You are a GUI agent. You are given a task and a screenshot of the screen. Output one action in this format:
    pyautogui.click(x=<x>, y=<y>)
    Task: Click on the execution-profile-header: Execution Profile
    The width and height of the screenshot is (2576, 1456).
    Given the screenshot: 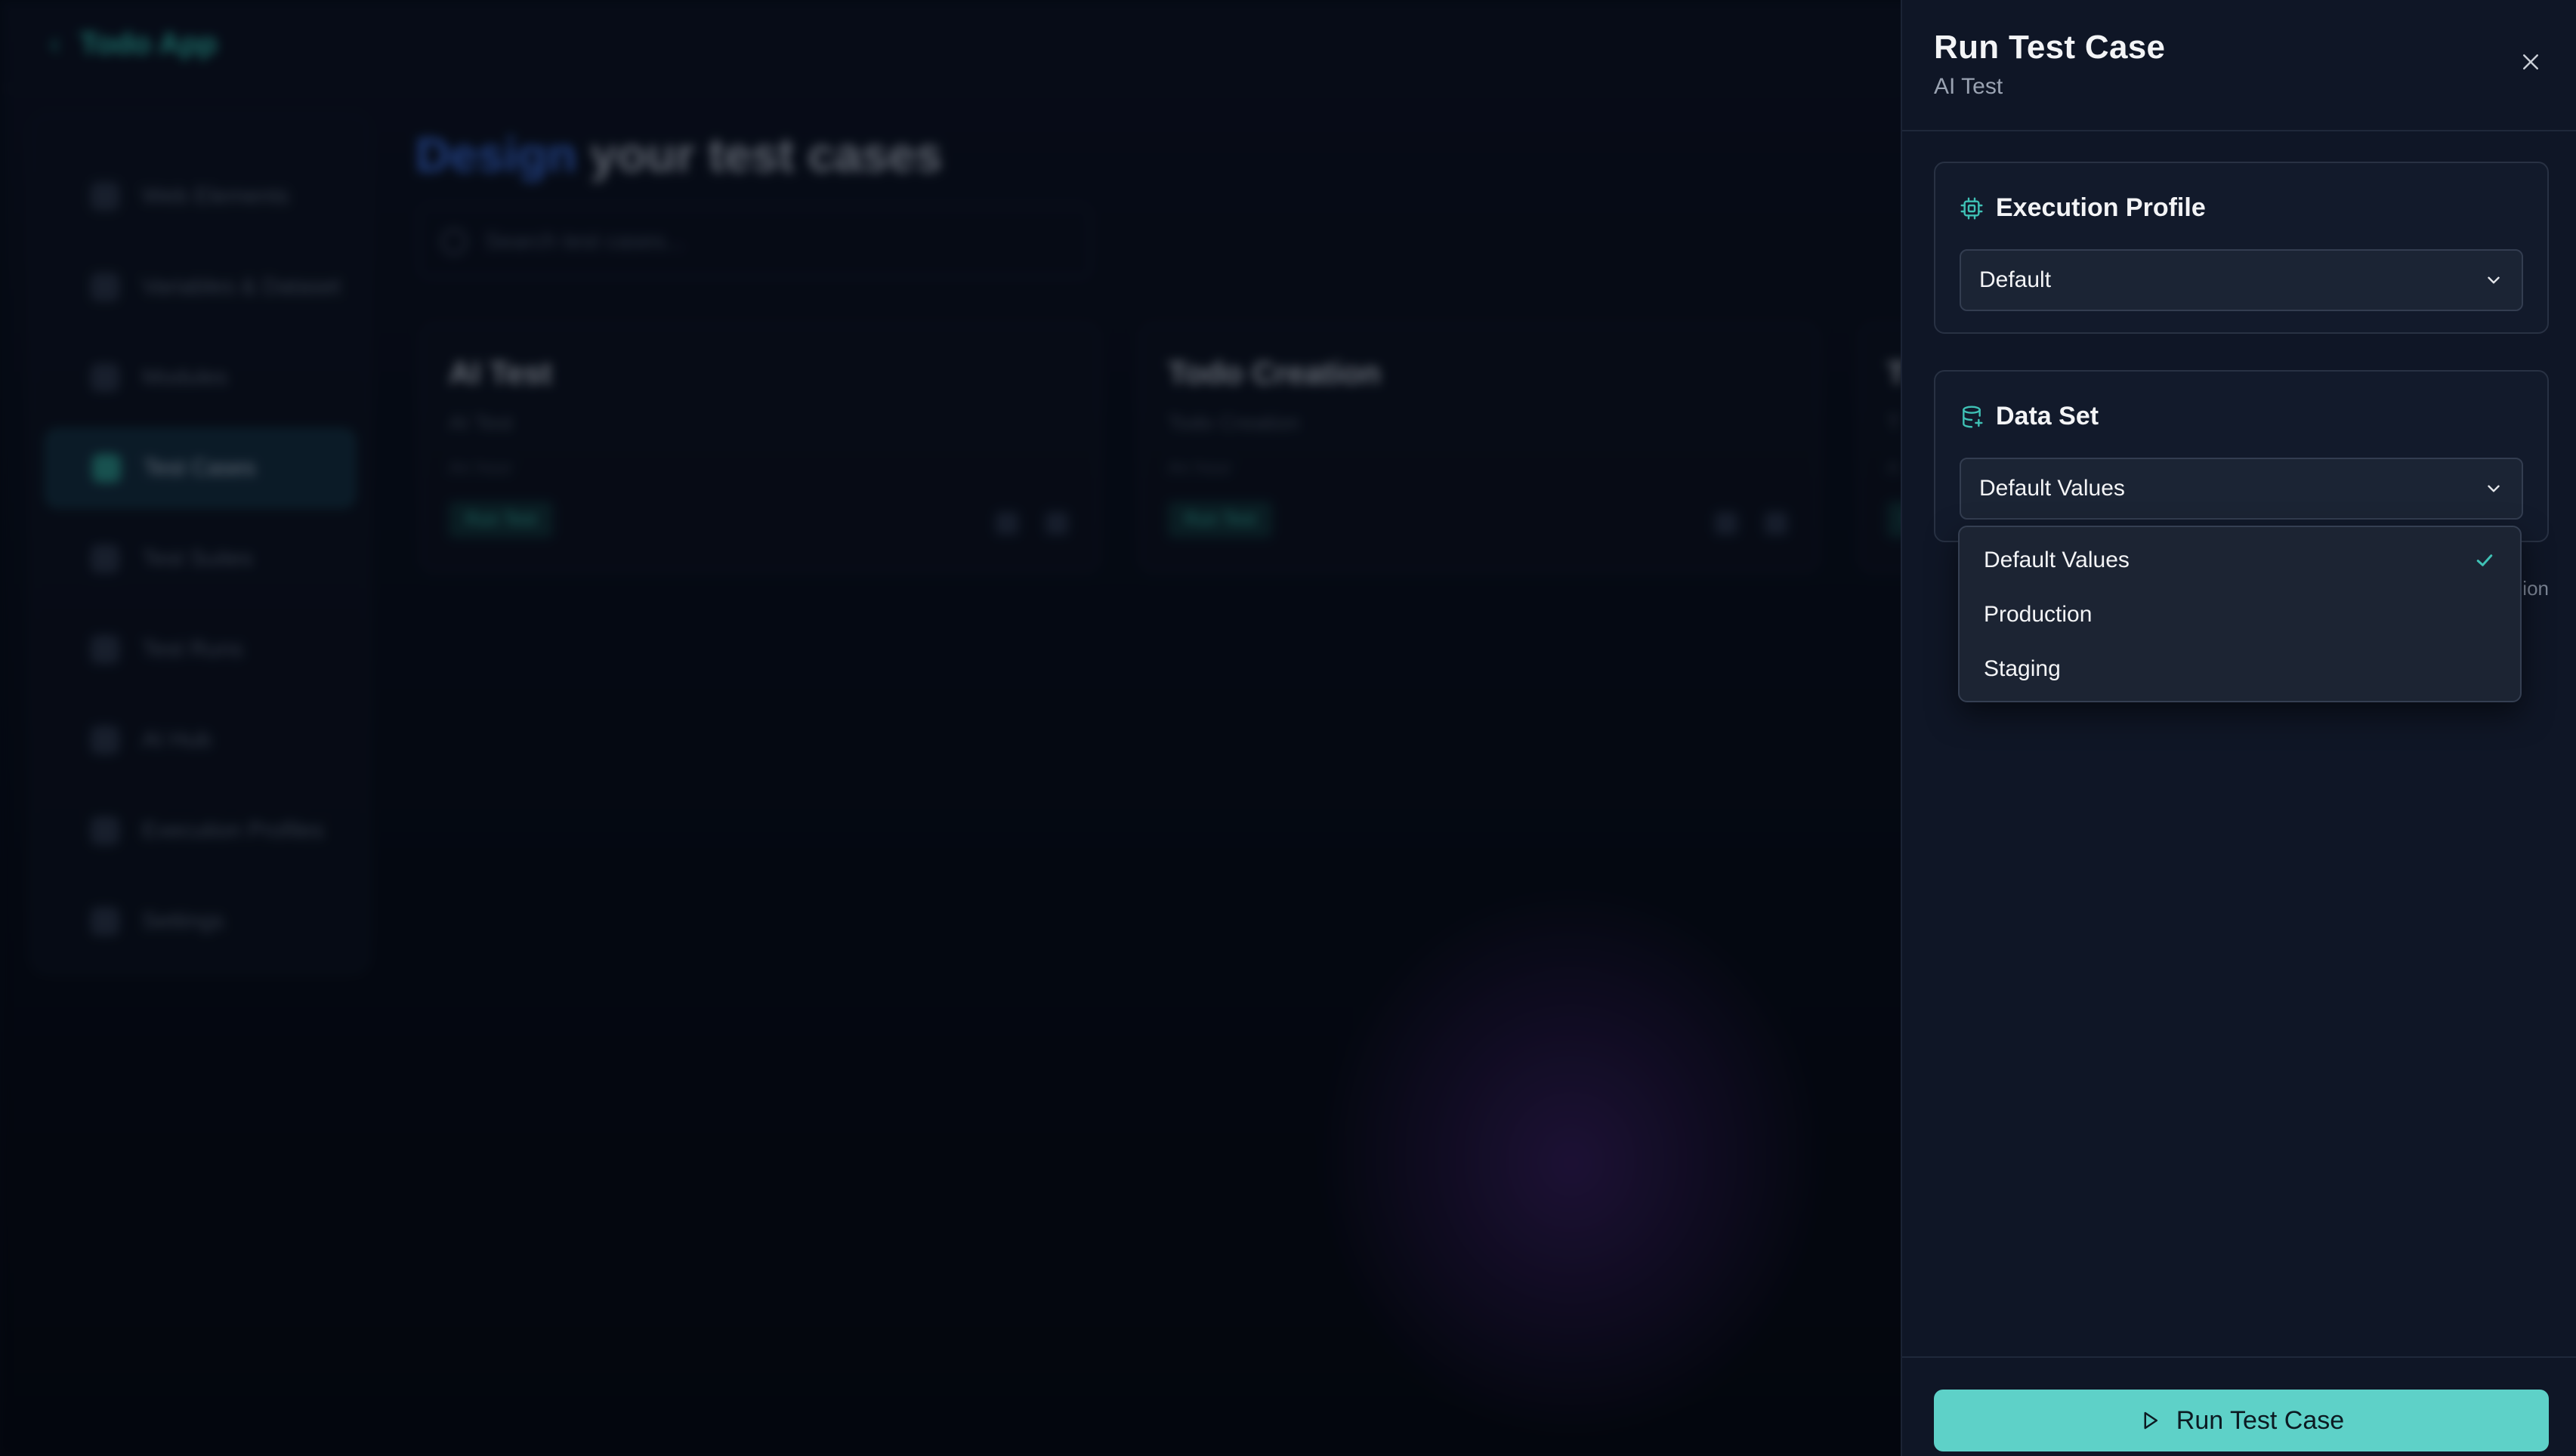 What is the action you would take?
    pyautogui.click(x=2083, y=208)
    